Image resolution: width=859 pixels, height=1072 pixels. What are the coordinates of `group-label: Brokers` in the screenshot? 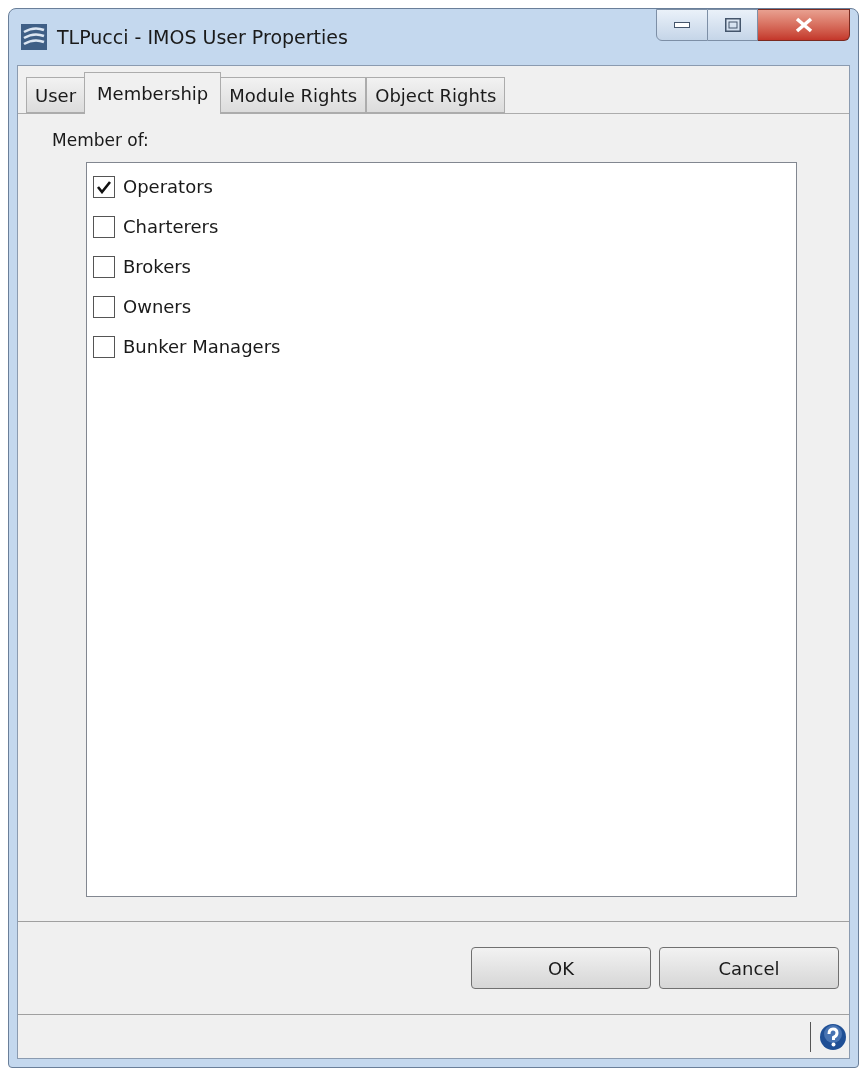 It's located at (157, 267).